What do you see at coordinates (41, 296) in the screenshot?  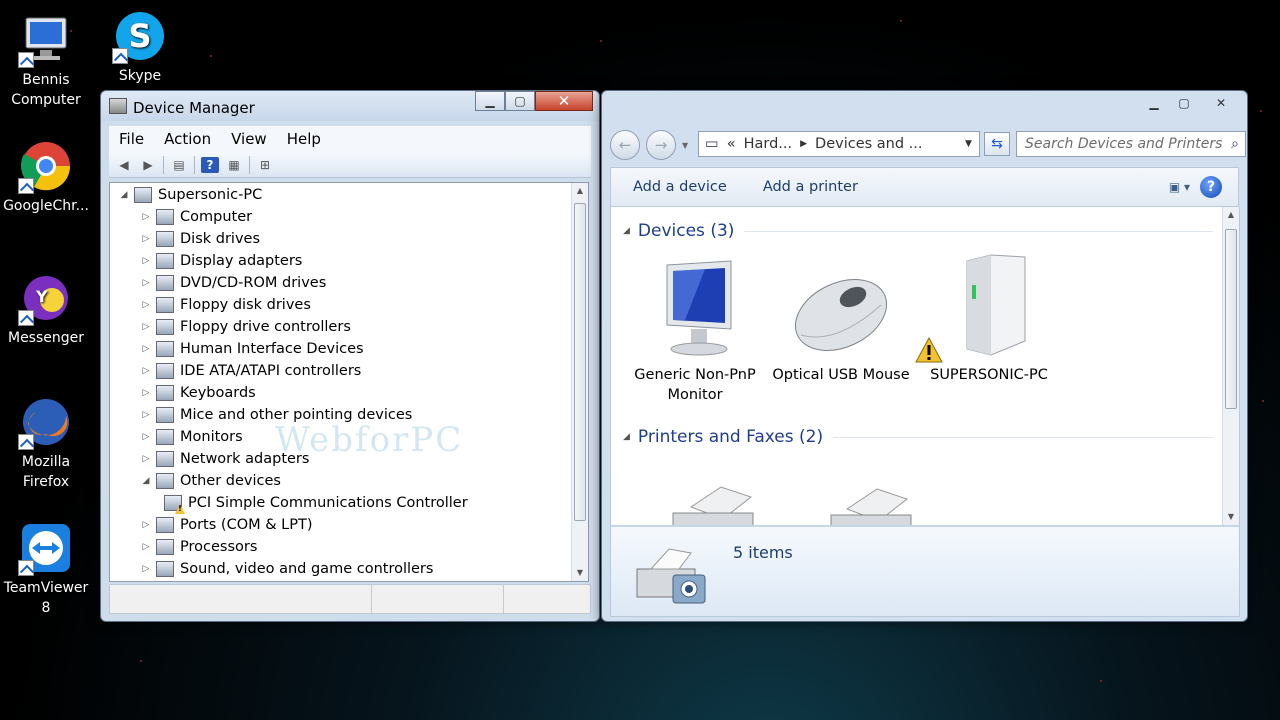 I see `svg-text: Y` at bounding box center [41, 296].